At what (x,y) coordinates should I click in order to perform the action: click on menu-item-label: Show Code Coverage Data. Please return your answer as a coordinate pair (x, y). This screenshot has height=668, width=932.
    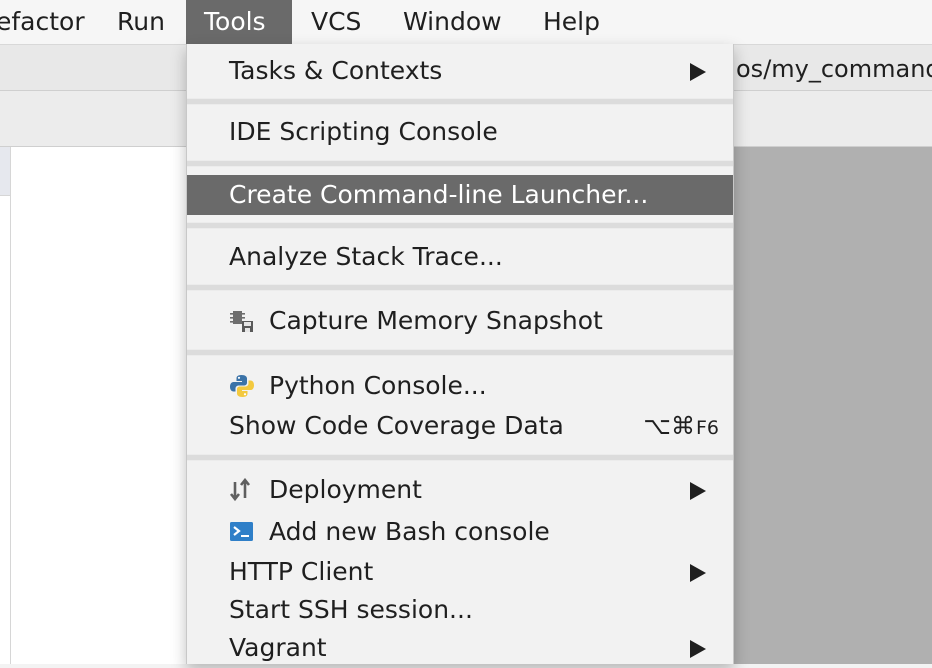
    Looking at the image, I should click on (396, 425).